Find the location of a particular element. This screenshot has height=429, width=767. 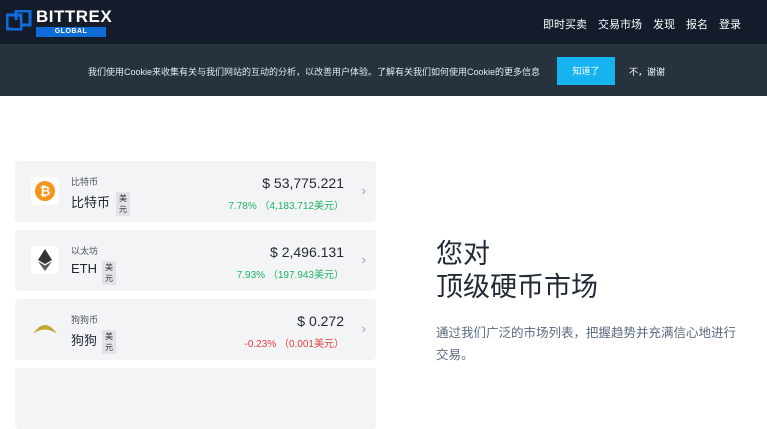

coin-name: ETH is located at coordinates (84, 268).